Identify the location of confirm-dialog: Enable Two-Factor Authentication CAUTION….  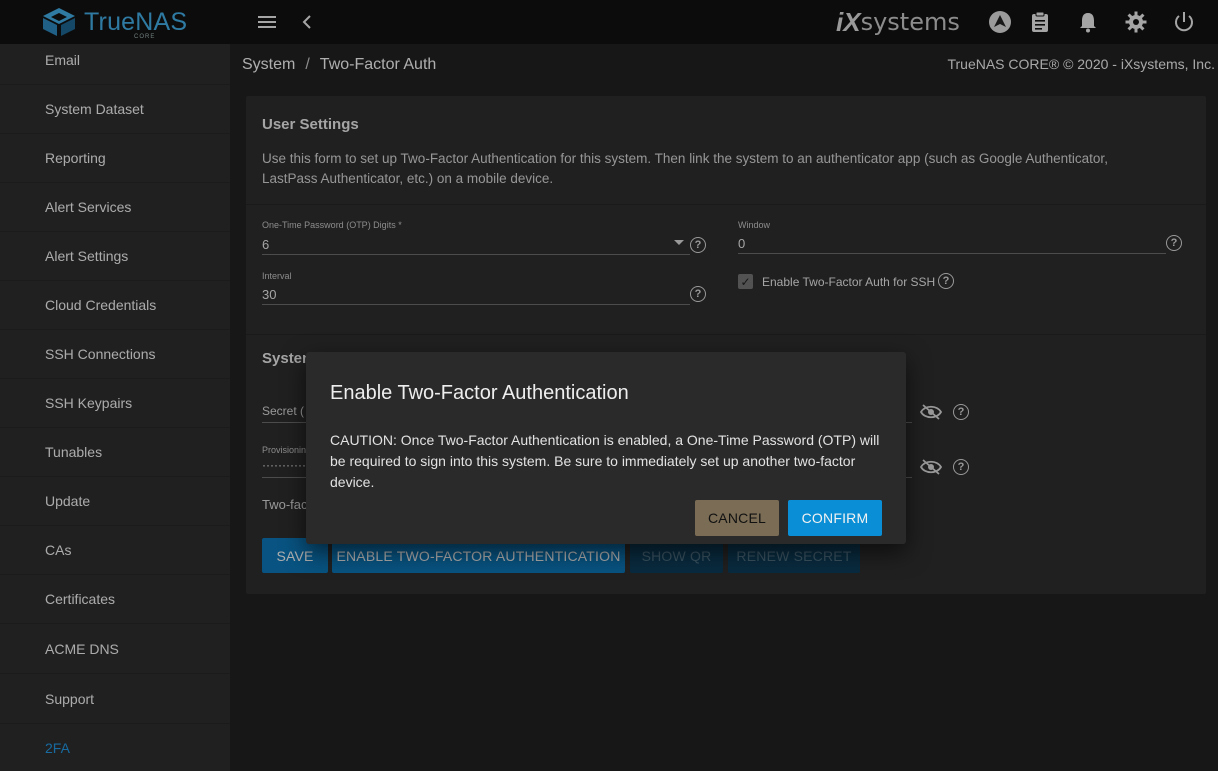
(606, 448).